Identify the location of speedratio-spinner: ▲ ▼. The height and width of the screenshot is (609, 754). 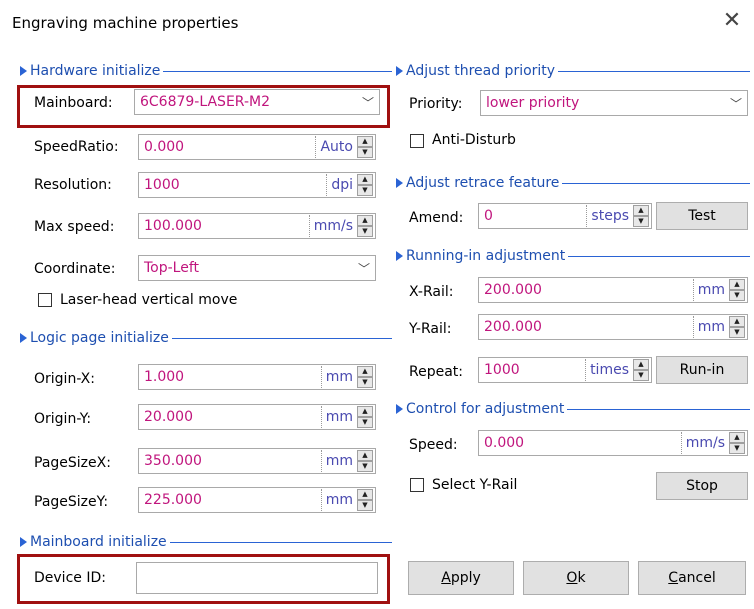
(365, 147).